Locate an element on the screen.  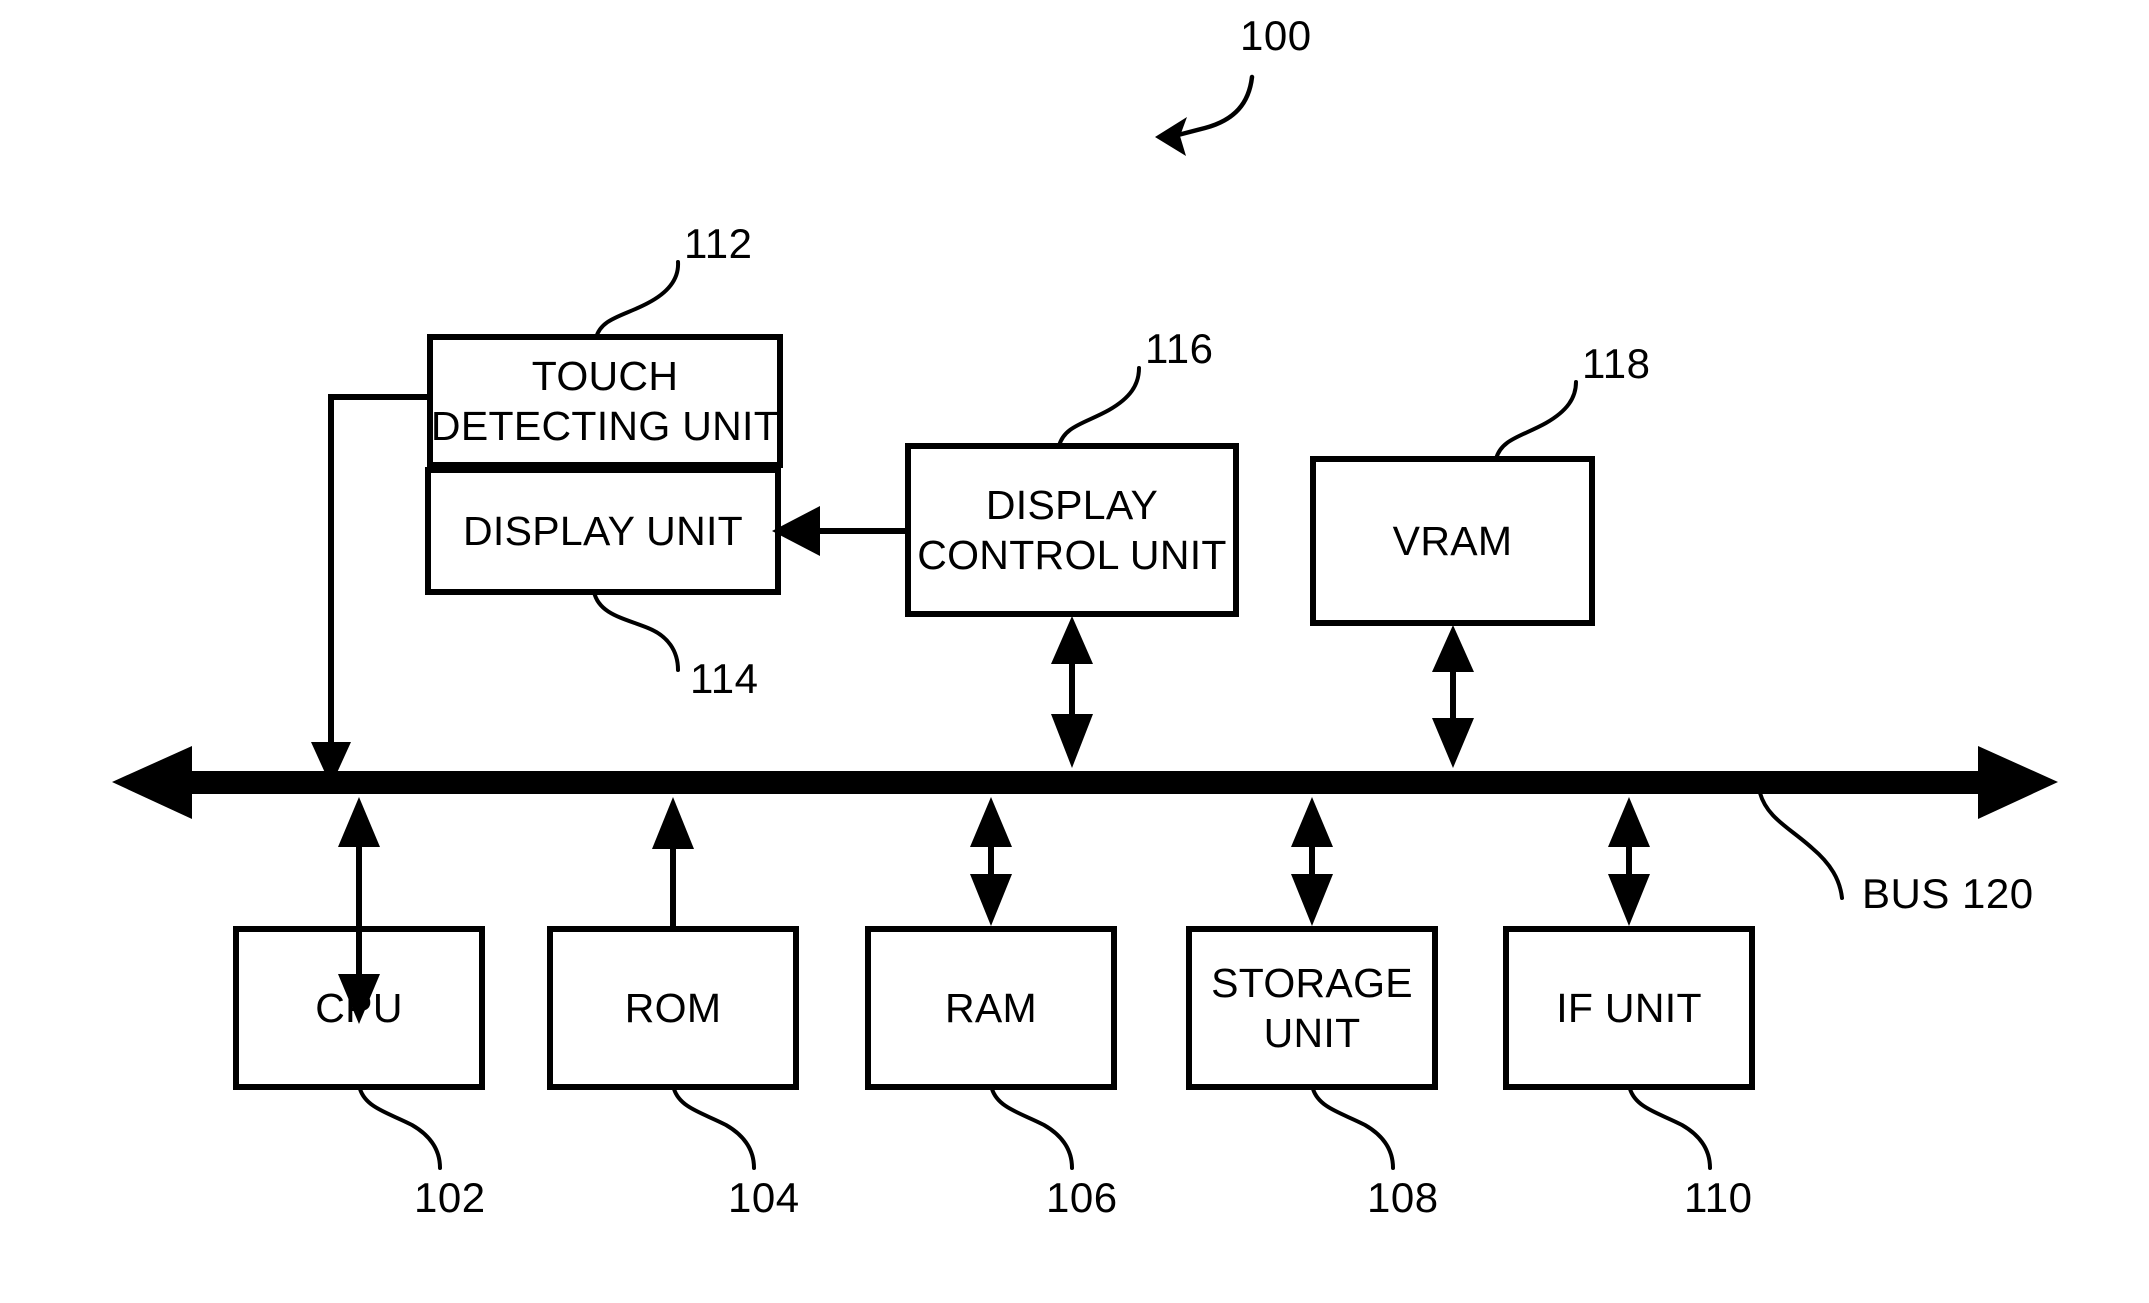
block-rect-ram is located at coordinates (991, 1008).